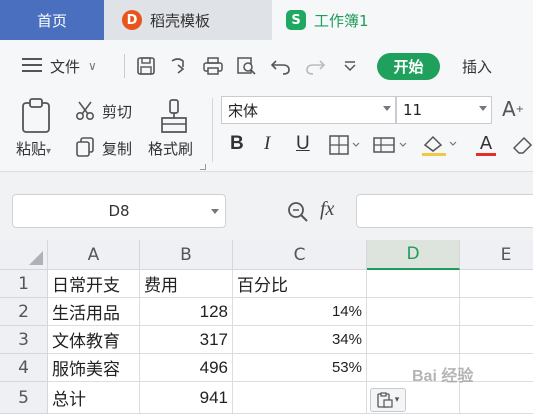 This screenshot has height=414, width=533. Describe the element at coordinates (65, 66) in the screenshot. I see `file-menu-label: 文件` at that location.